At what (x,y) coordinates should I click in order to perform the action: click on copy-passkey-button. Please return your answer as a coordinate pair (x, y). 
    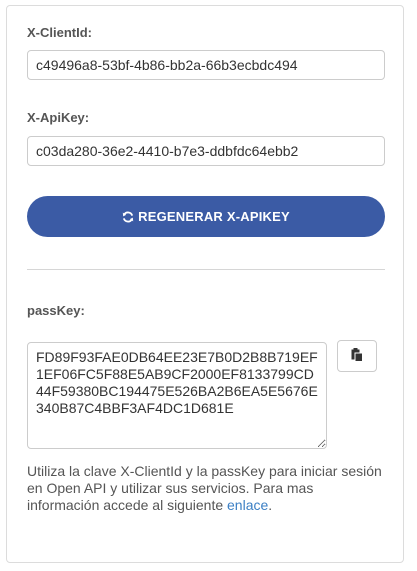
    Looking at the image, I should click on (357, 356).